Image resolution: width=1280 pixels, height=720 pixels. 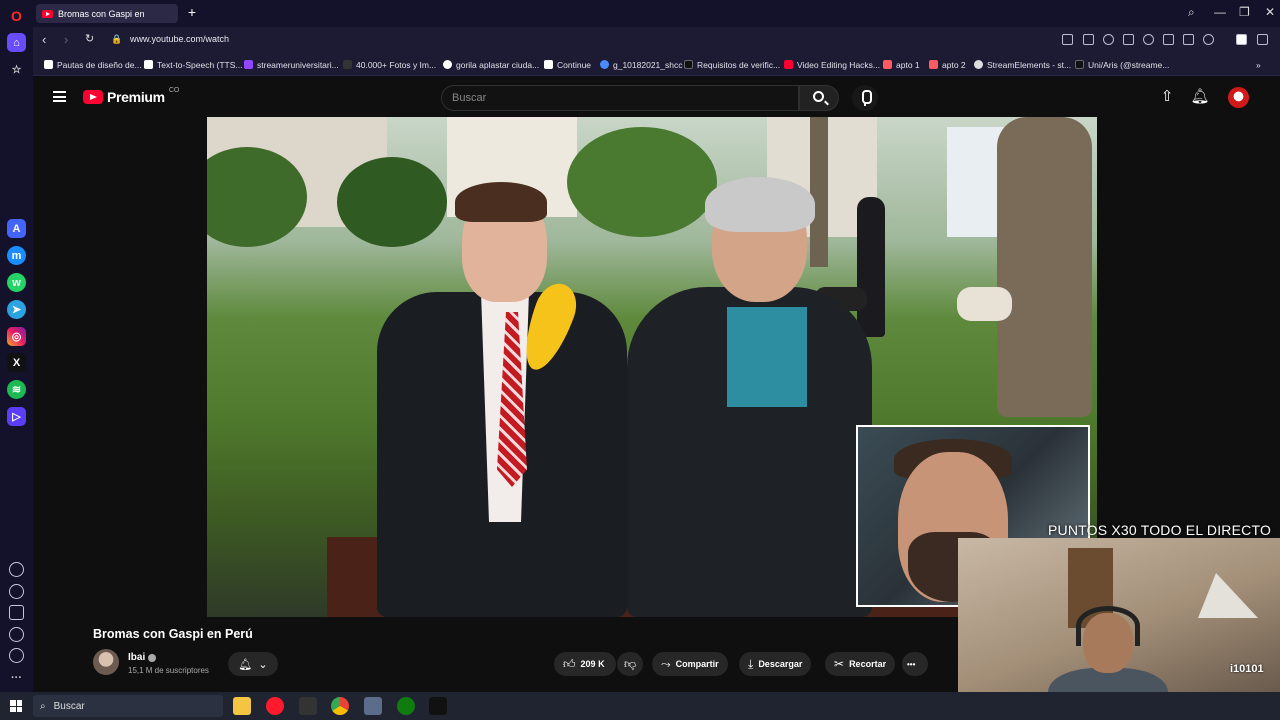 I want to click on extensions-icon, so click(x=1262, y=39).